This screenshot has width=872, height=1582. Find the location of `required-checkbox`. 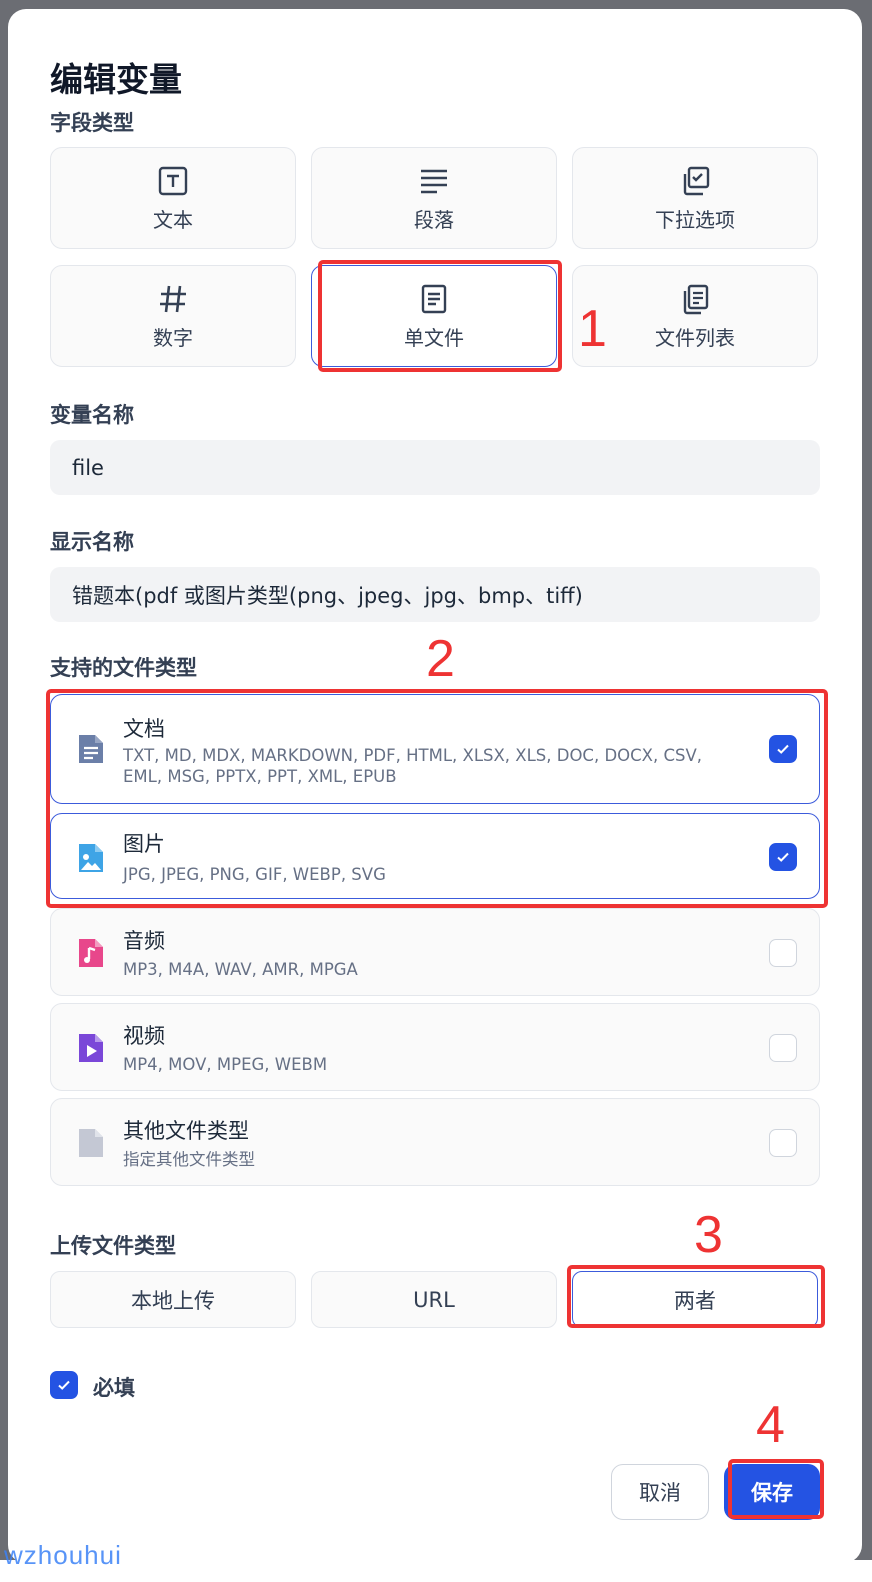

required-checkbox is located at coordinates (64, 1385).